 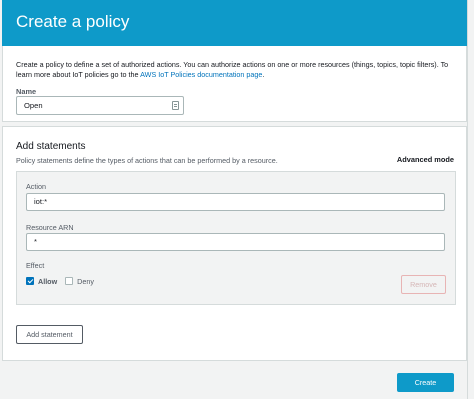 What do you see at coordinates (26, 91) in the screenshot?
I see `name-label: Name` at bounding box center [26, 91].